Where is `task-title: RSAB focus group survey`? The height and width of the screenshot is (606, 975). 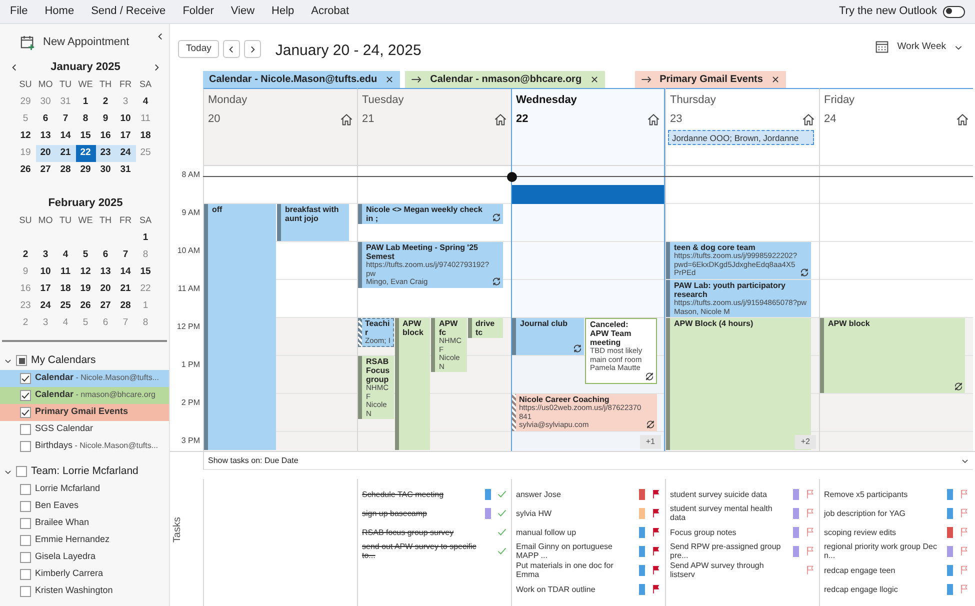
task-title: RSAB focus group survey is located at coordinates (422, 532).